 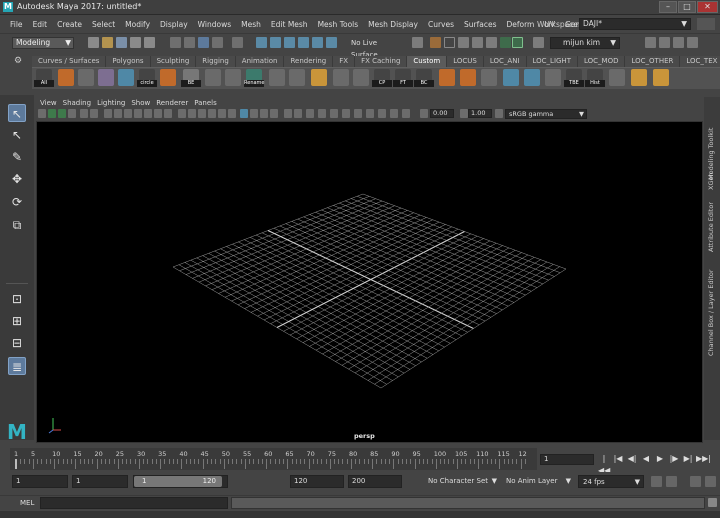 What do you see at coordinates (135, 42) in the screenshot?
I see `undo-icon` at bounding box center [135, 42].